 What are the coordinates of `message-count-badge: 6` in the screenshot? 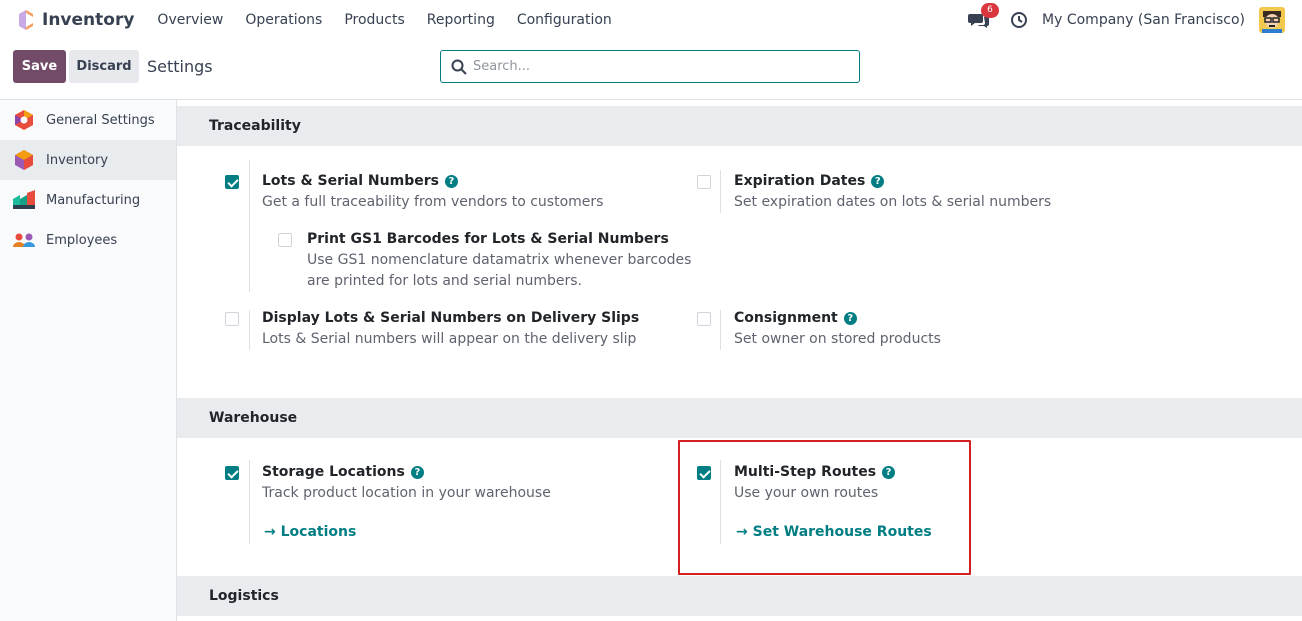 It's located at (990, 10).